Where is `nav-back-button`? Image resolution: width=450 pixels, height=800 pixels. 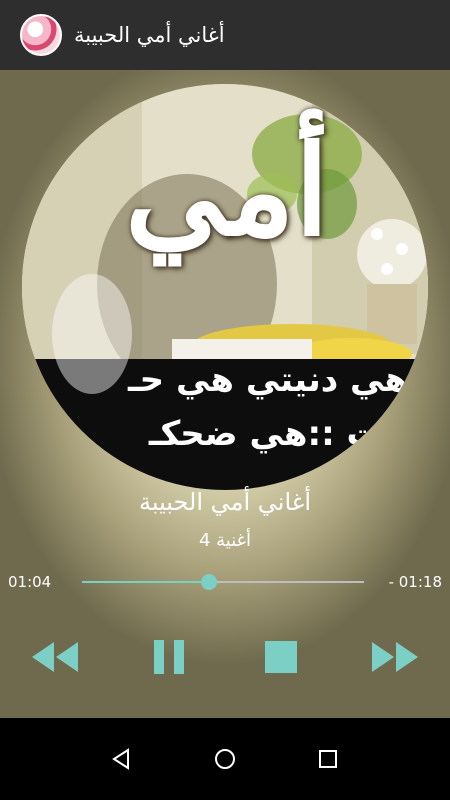 nav-back-button is located at coordinates (122, 759).